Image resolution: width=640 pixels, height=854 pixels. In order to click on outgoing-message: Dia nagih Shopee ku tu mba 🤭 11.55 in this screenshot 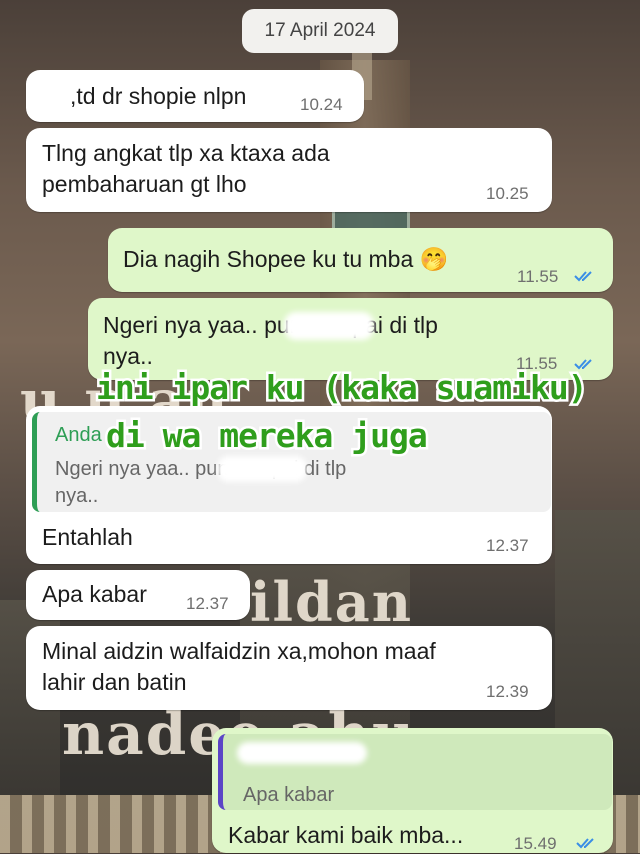, I will do `click(360, 260)`.